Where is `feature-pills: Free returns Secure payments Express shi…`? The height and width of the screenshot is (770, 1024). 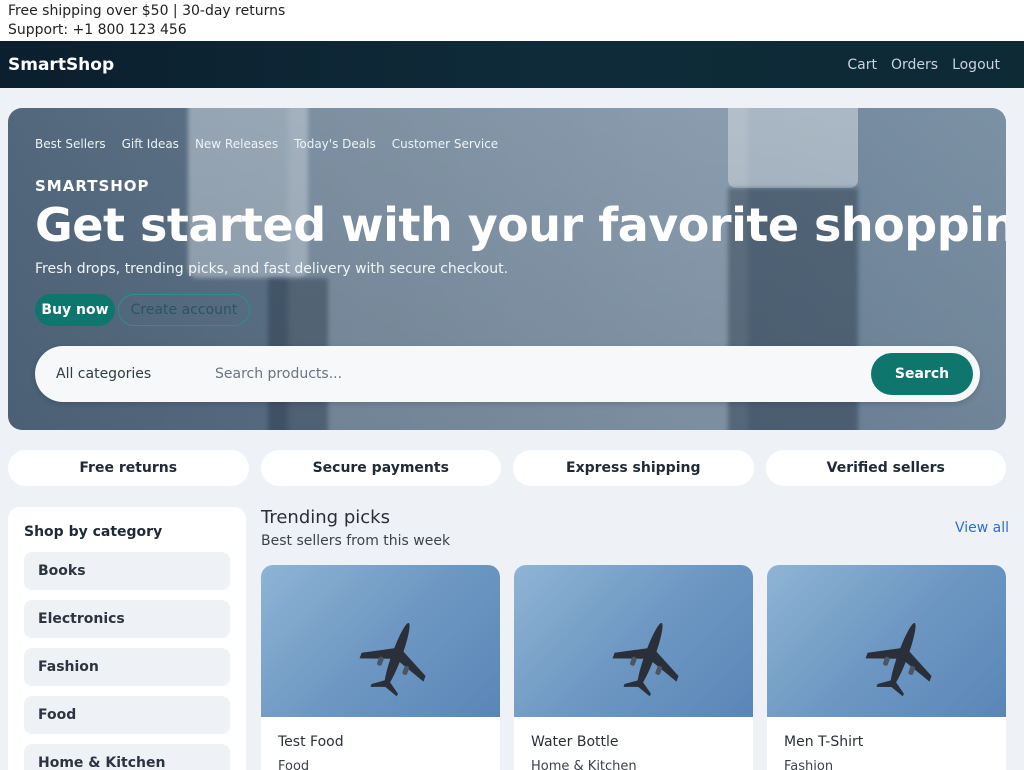 feature-pills: Free returns Secure payments Express shi… is located at coordinates (507, 468).